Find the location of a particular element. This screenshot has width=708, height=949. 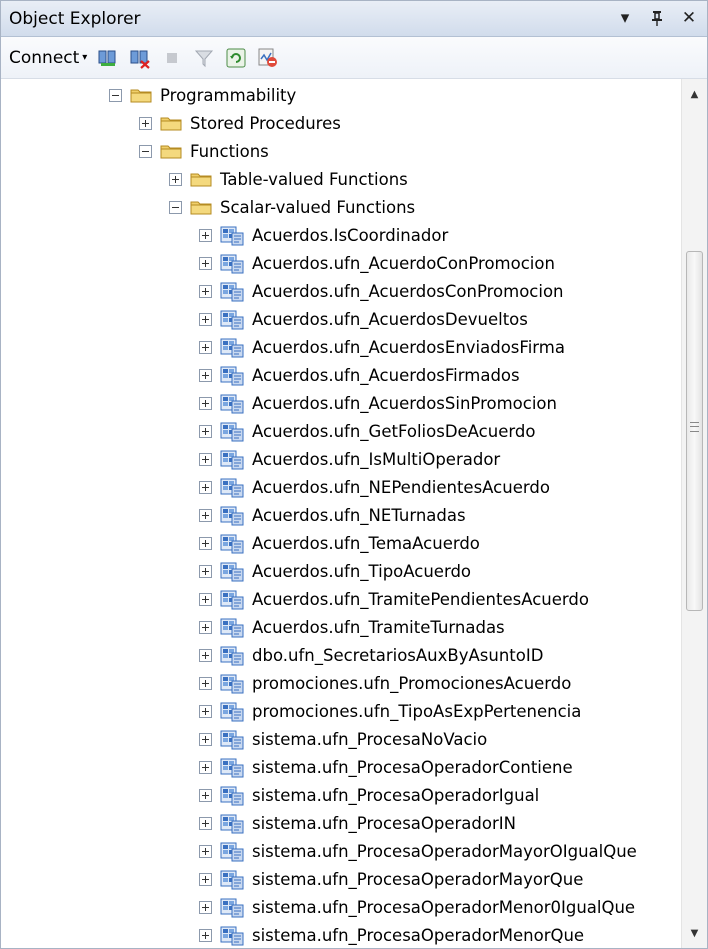

vertical-scrollbar: ▲ ▼ is located at coordinates (694, 513).